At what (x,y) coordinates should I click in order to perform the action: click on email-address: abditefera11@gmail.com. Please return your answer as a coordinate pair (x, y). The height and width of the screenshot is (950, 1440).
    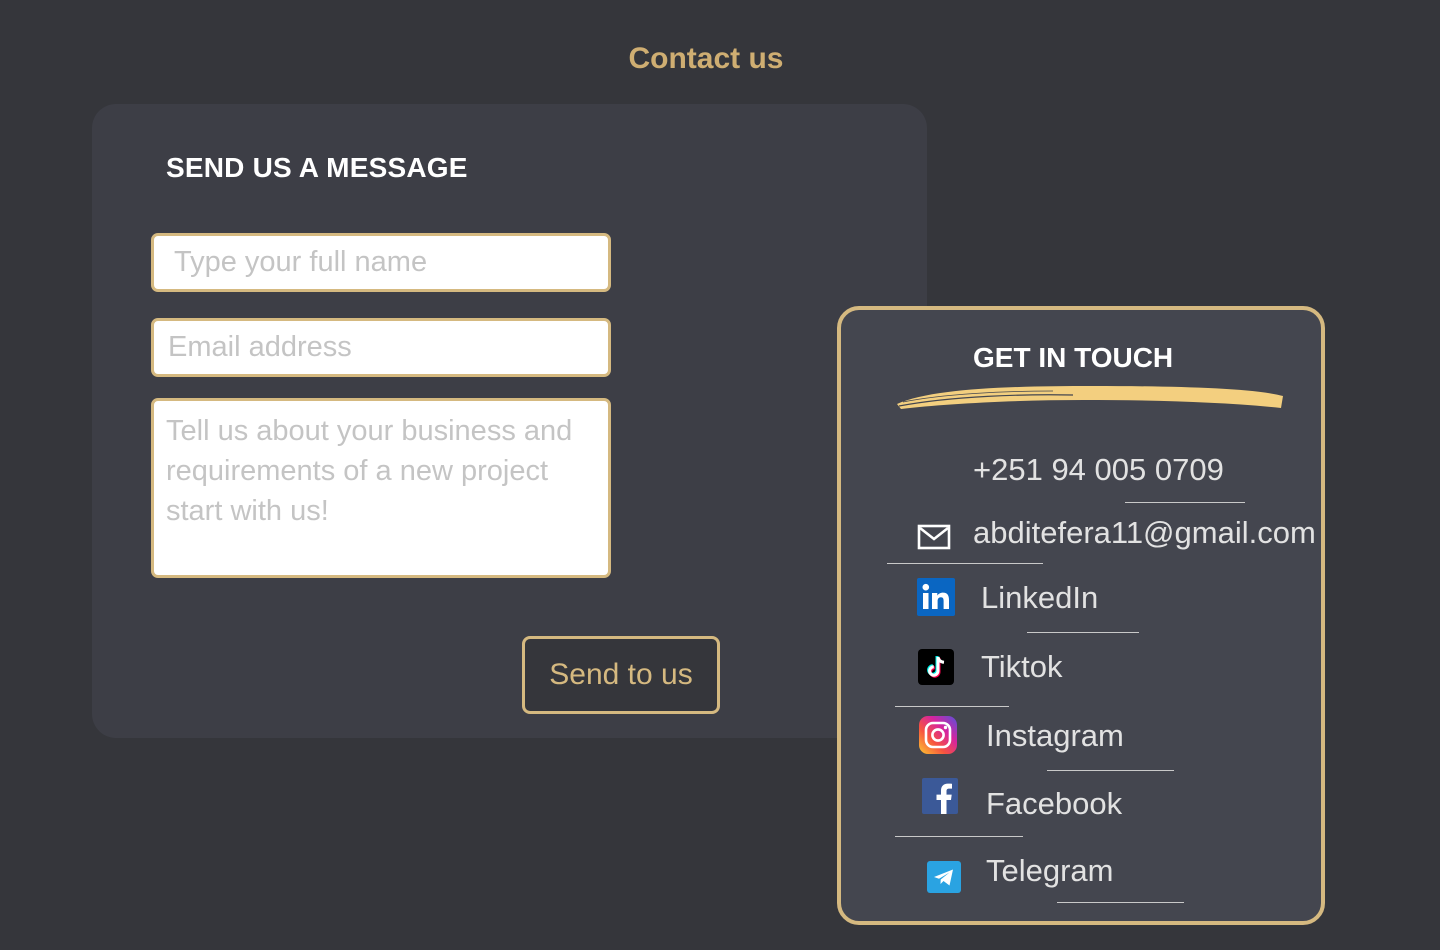
    Looking at the image, I should click on (1144, 532).